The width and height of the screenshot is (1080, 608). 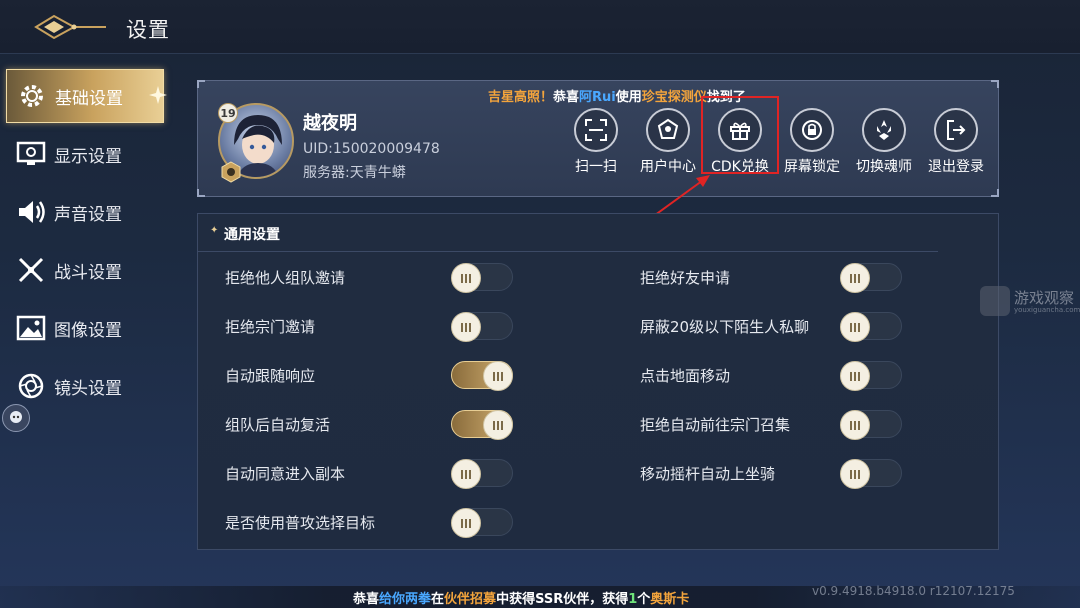 I want to click on setting-row: 自动同意进入副本, so click(x=375, y=473).